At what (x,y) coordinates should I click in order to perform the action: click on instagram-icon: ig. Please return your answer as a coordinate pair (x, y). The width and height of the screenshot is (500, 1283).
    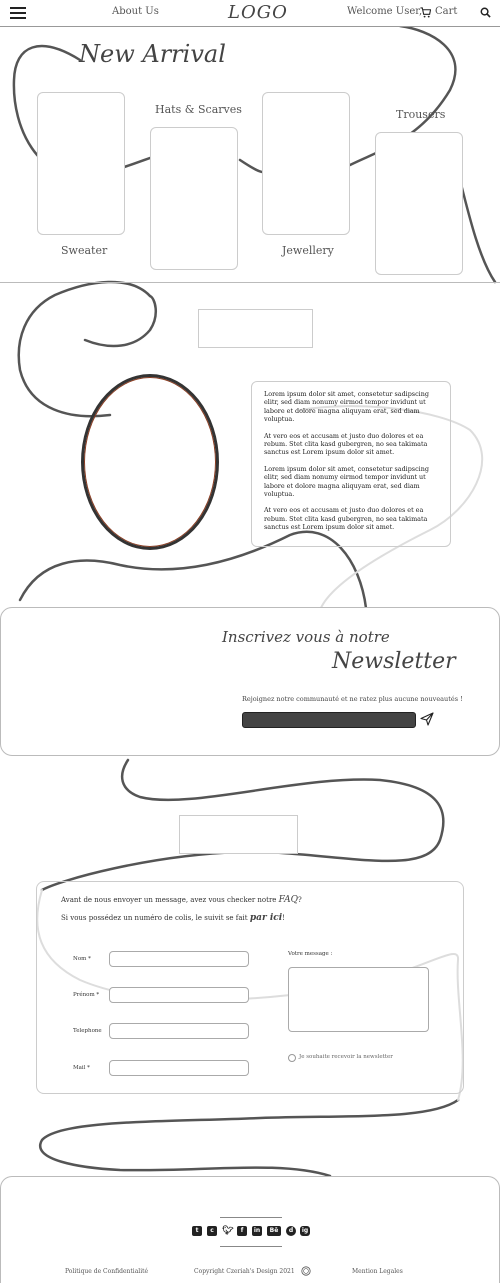
    Looking at the image, I should click on (305, 1231).